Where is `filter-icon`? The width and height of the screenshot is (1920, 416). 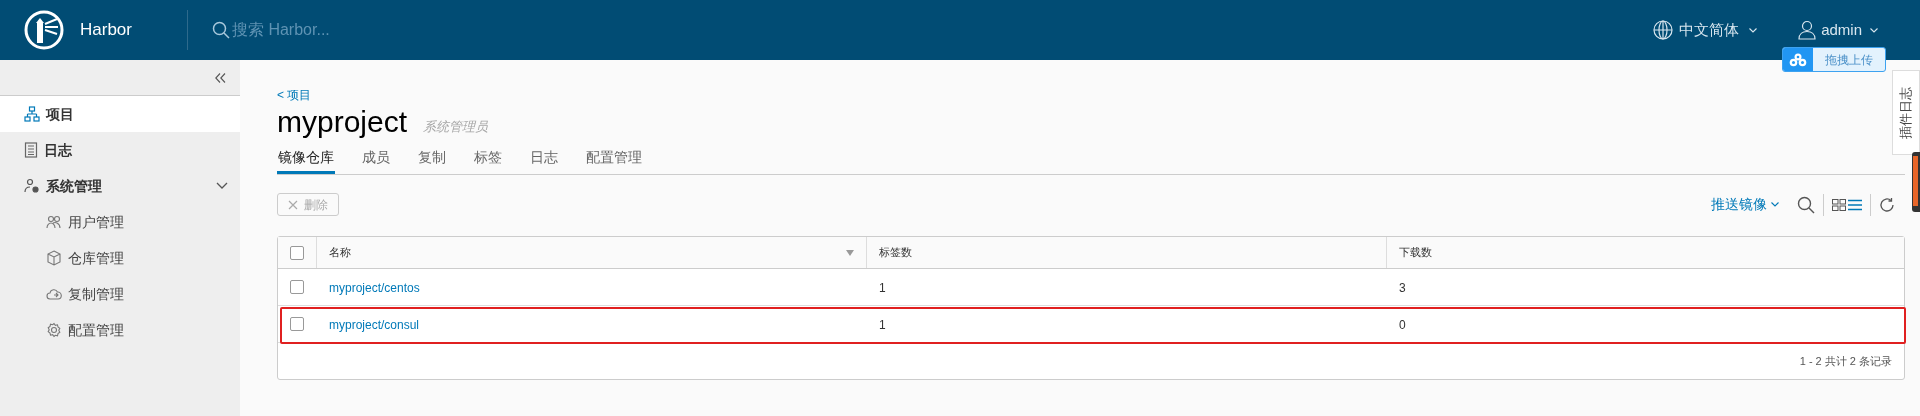
filter-icon is located at coordinates (850, 252).